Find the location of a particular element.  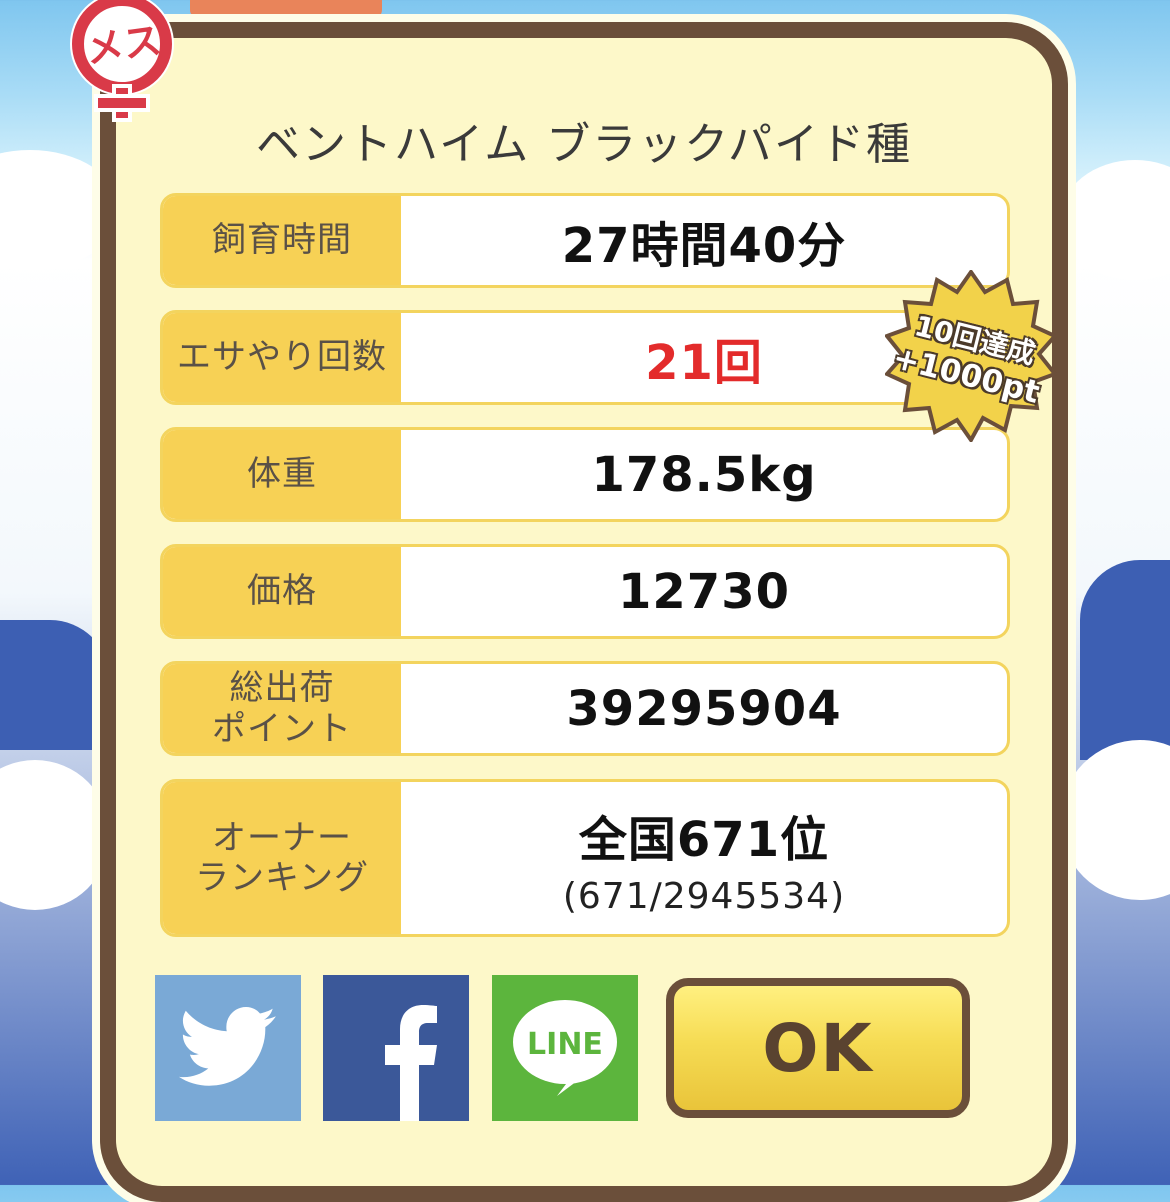

line-share-button: LINE is located at coordinates (565, 1048).